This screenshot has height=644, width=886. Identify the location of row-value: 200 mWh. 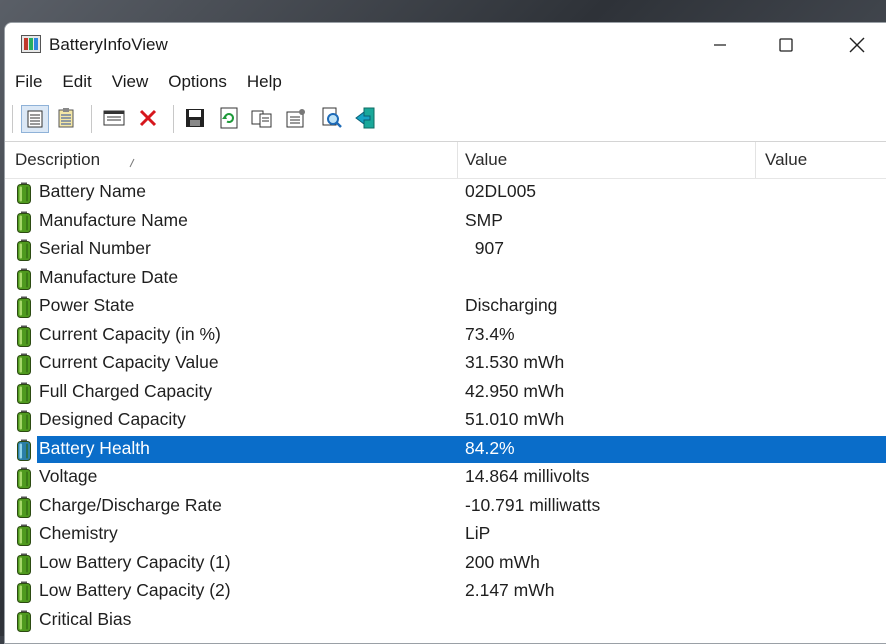
(502, 561).